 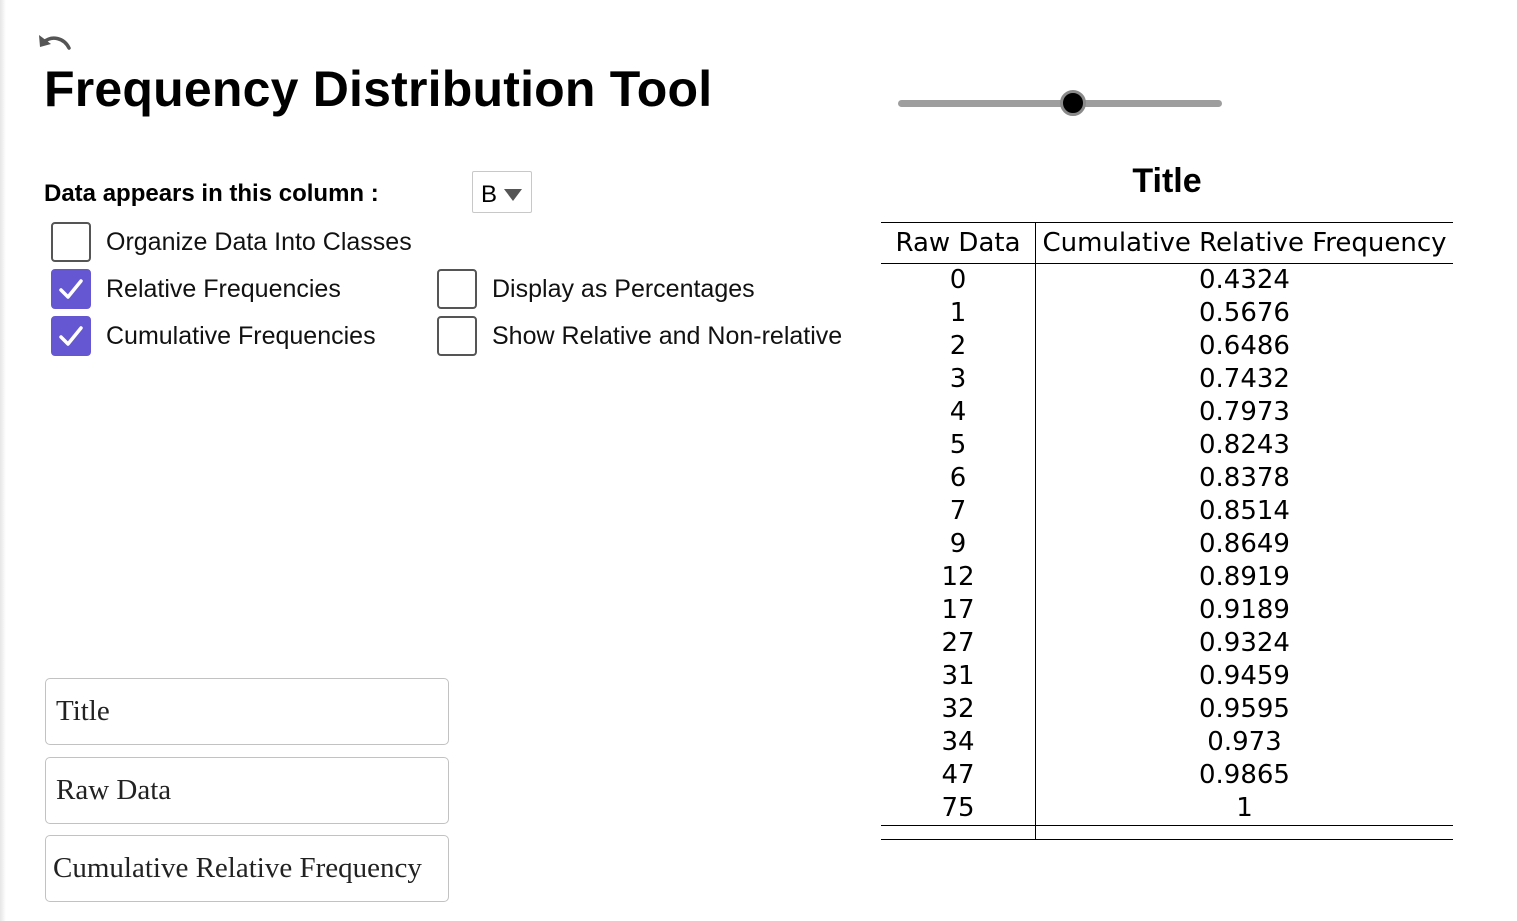 I want to click on raw-data-header-input, so click(x=247, y=790).